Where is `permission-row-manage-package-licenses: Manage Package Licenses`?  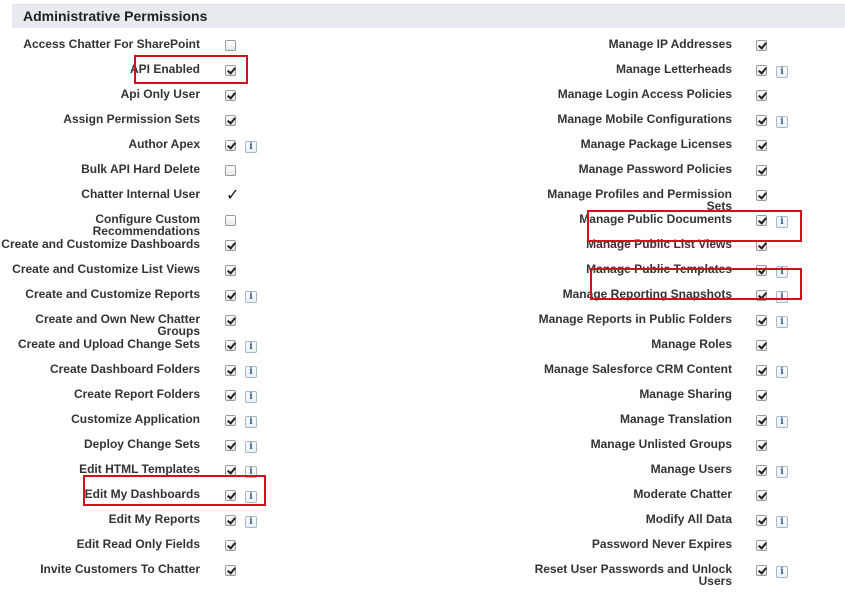
permission-row-manage-package-licenses: Manage Package Licenses is located at coordinates (672, 150).